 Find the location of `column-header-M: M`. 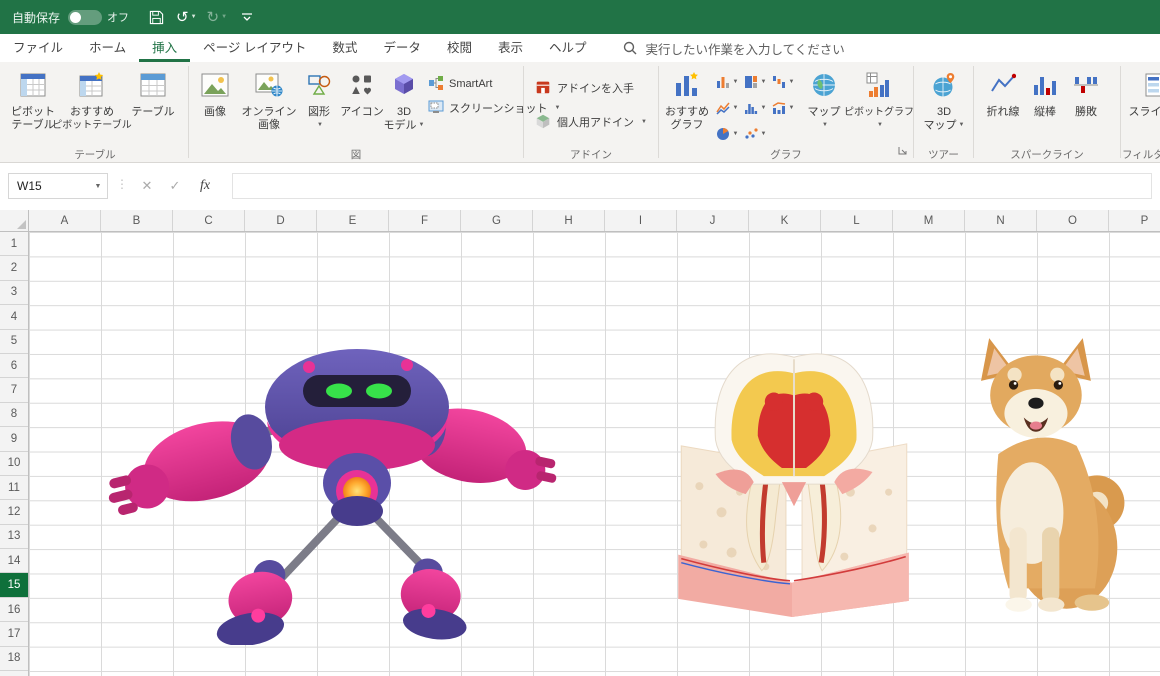

column-header-M: M is located at coordinates (929, 220).